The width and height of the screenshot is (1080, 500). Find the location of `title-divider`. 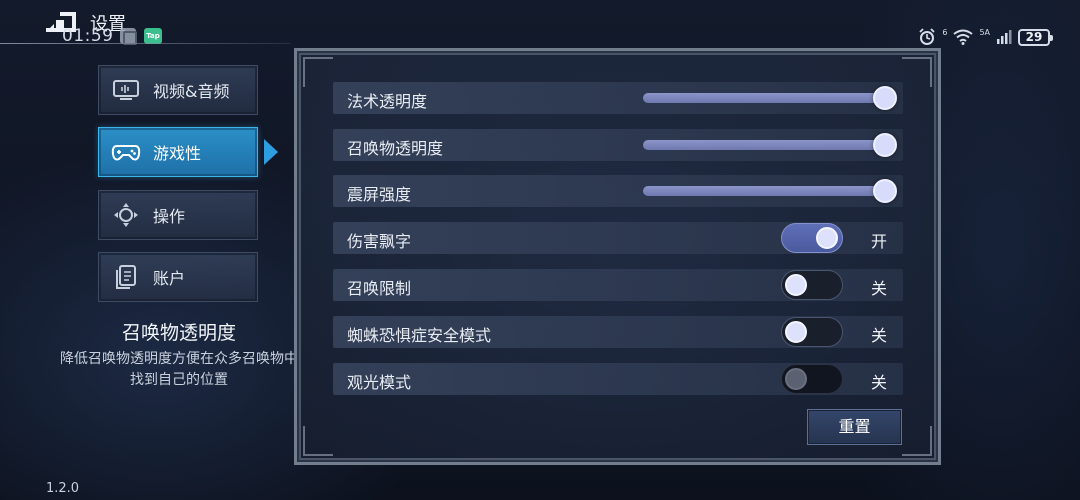

title-divider is located at coordinates (145, 43).